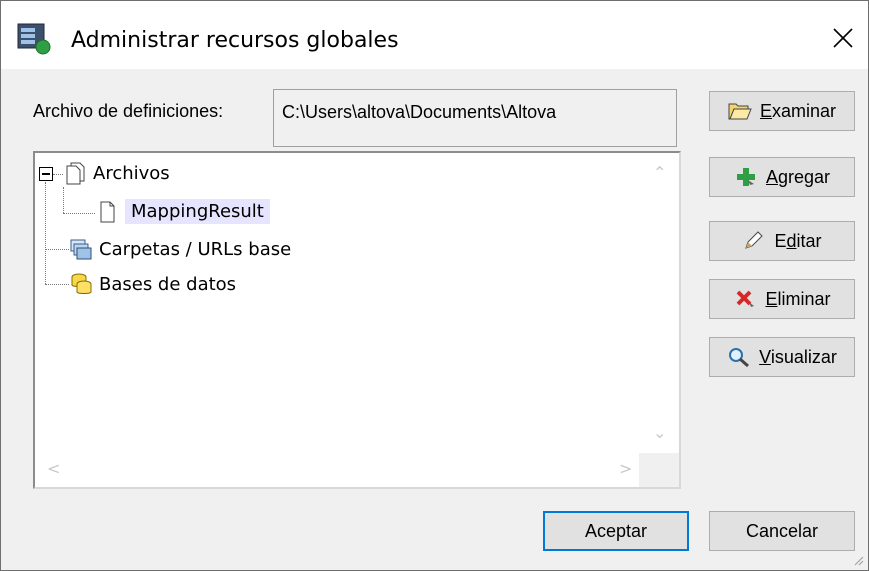  What do you see at coordinates (739, 358) in the screenshot?
I see `magnifier-icon` at bounding box center [739, 358].